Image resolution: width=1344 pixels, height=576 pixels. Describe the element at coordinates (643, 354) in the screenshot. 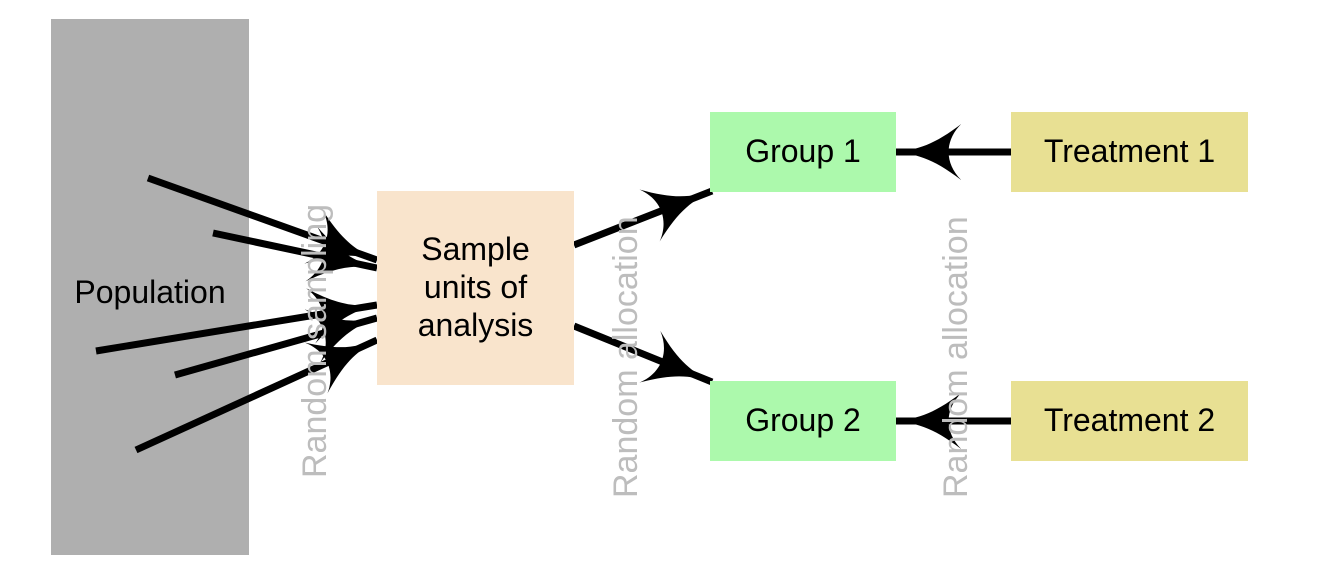

I see `allocation-arrow-group2` at that location.